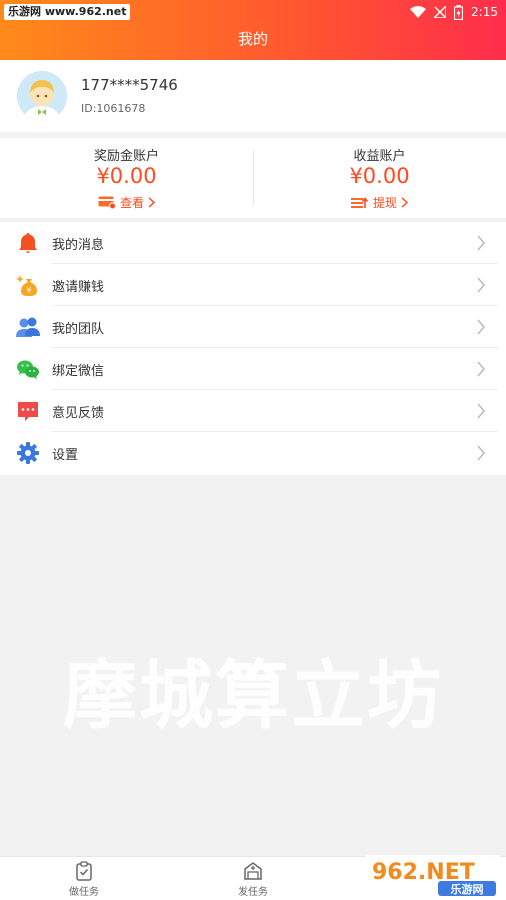  I want to click on reward-account-amount: ¥0.00, so click(126, 176).